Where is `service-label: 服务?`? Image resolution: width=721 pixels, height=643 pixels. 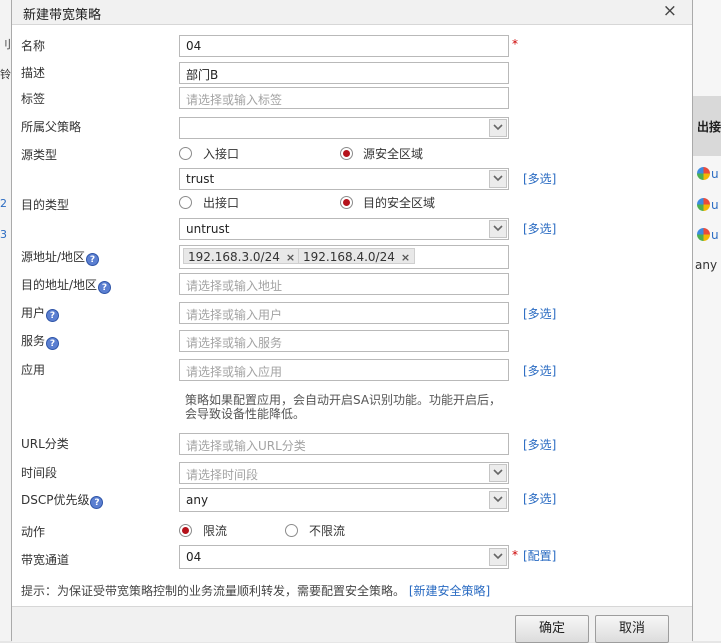
service-label: 服务? is located at coordinates (40, 341).